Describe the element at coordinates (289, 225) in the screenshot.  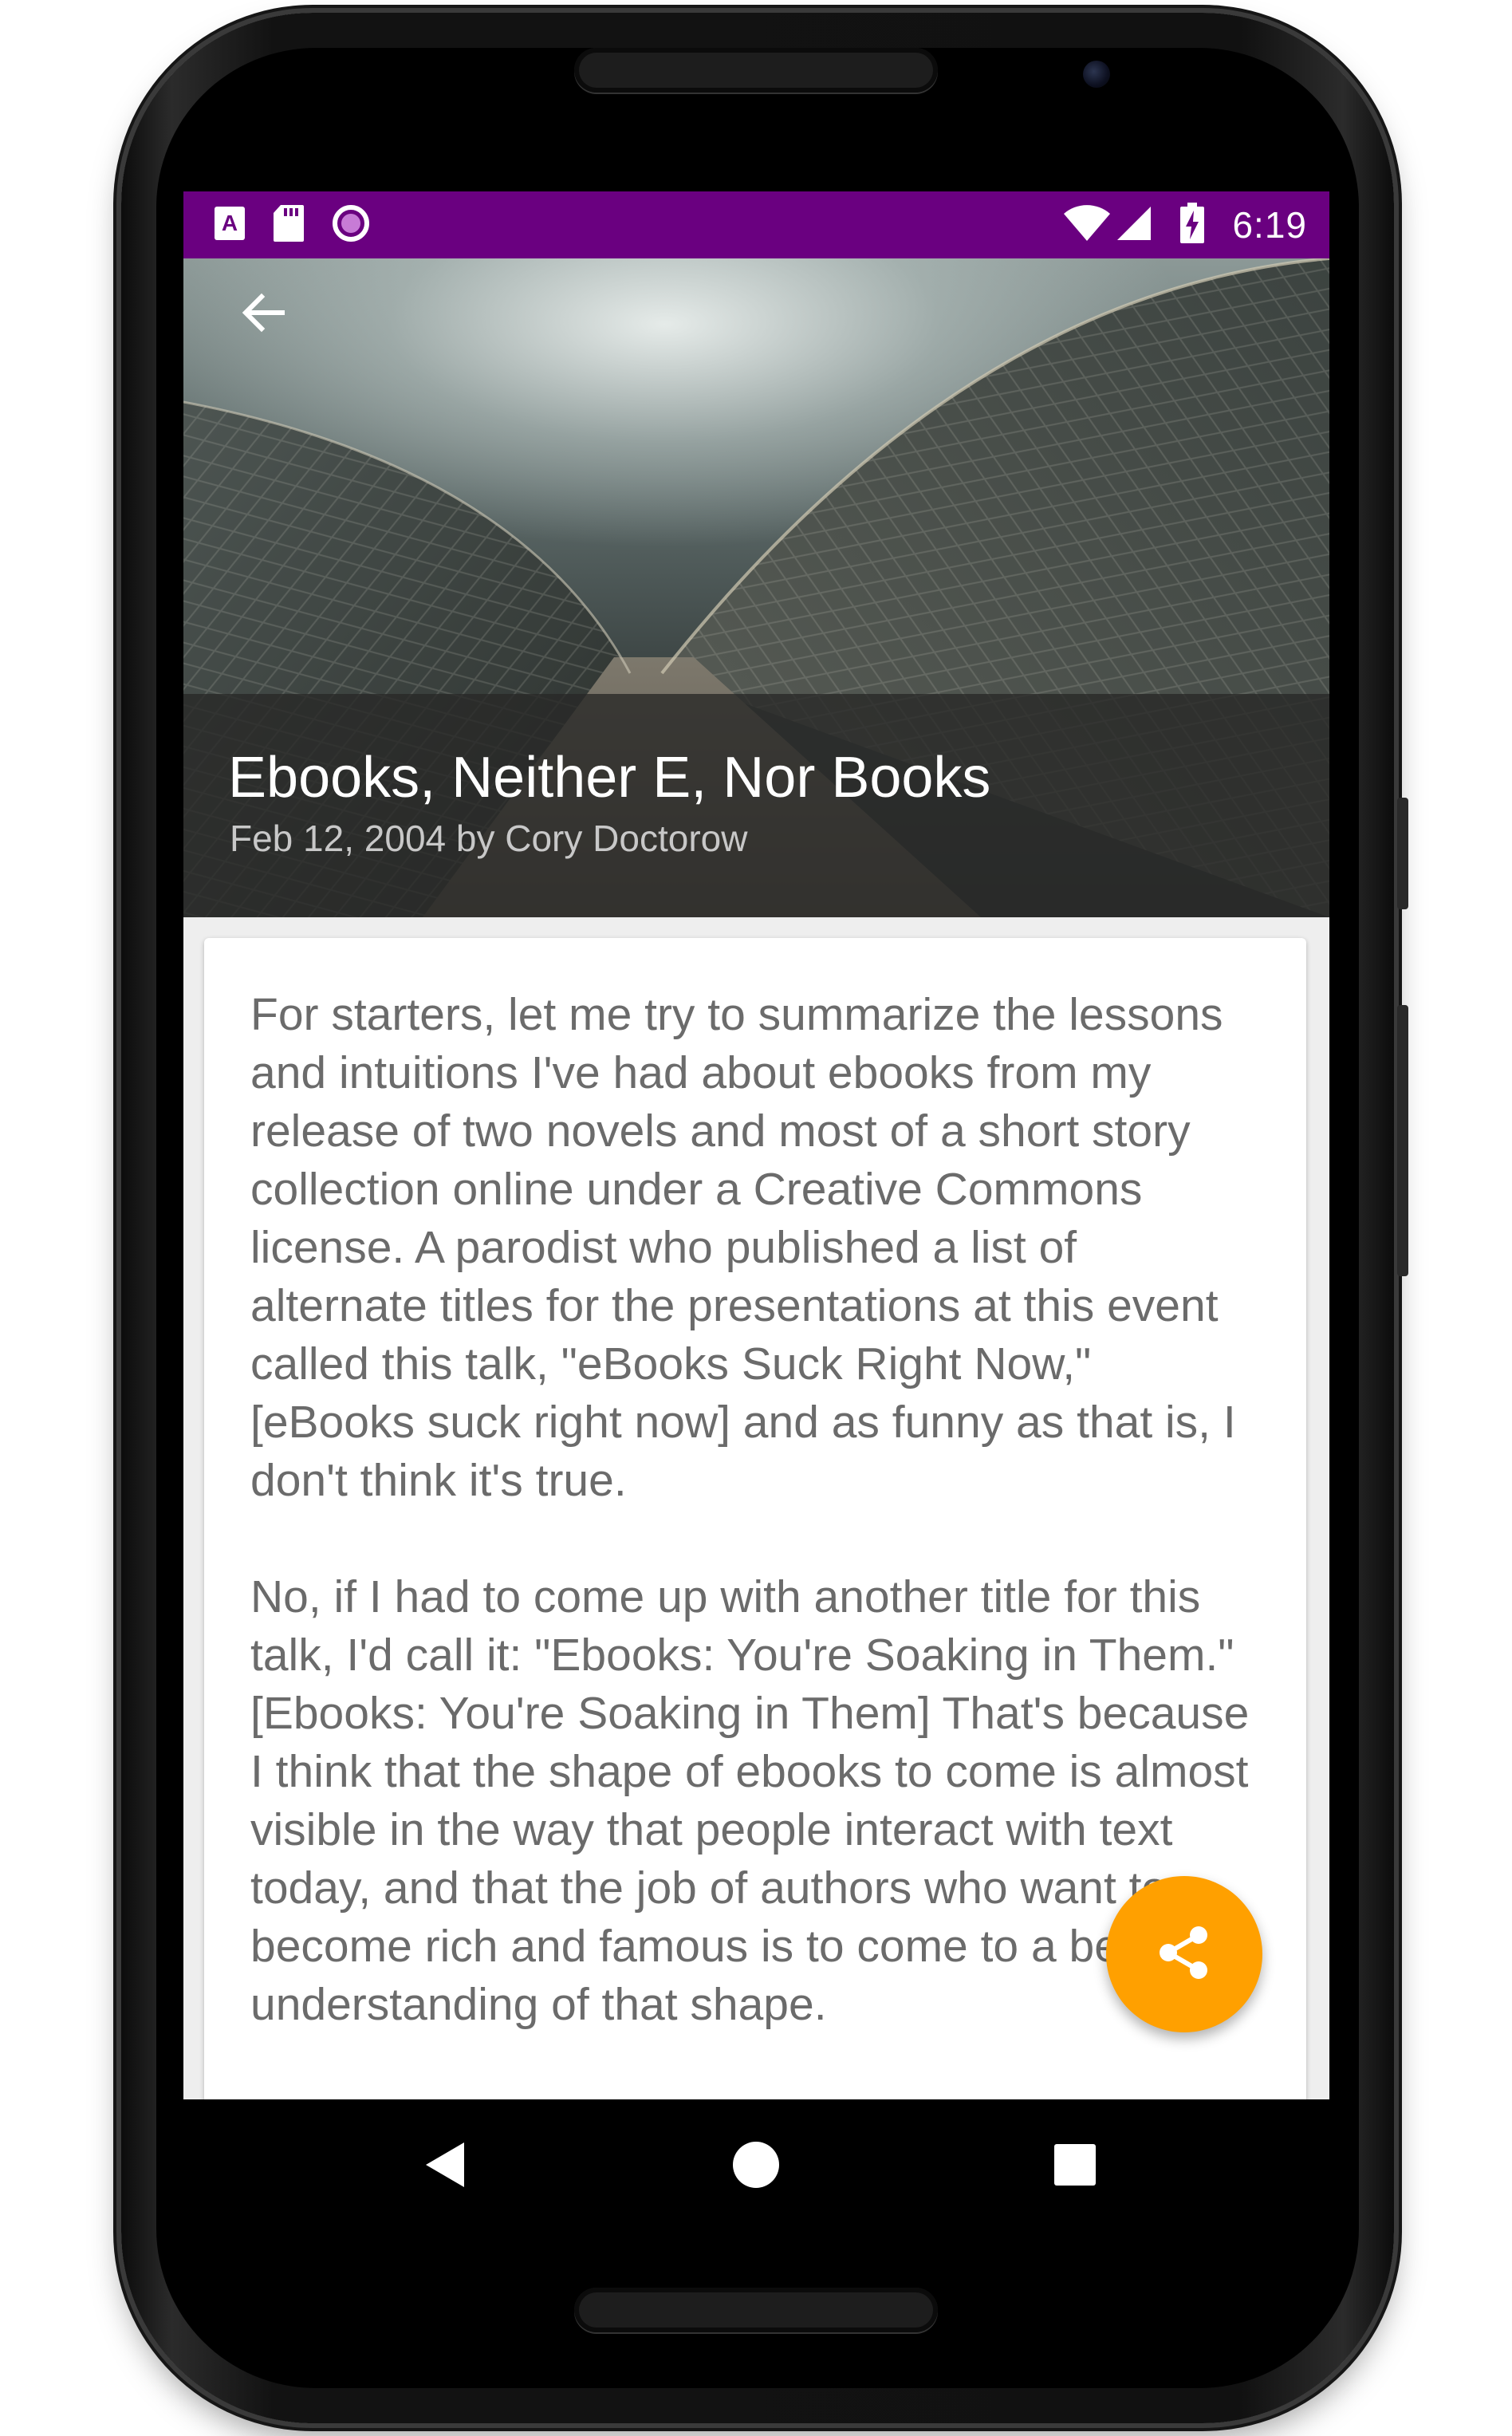
I see `sd-card-icon` at that location.